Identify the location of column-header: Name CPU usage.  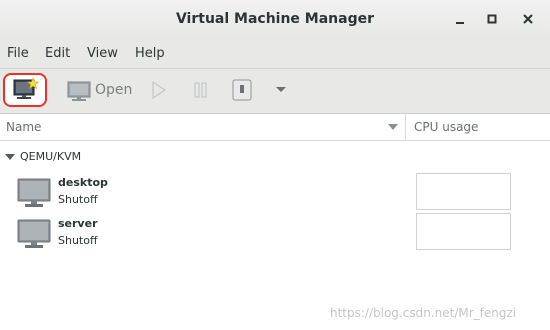
(275, 127).